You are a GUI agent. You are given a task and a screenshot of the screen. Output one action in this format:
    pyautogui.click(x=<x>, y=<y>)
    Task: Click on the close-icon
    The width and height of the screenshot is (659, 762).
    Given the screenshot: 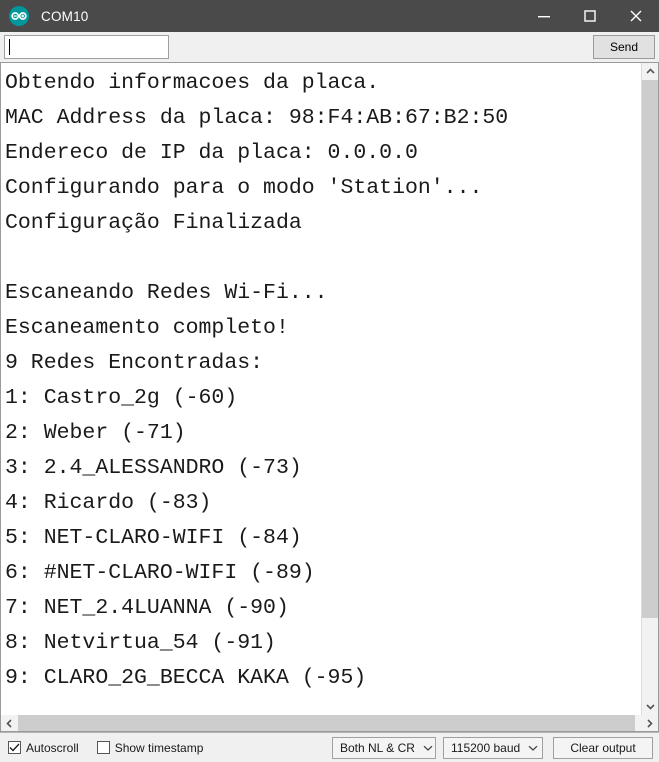 What is the action you would take?
    pyautogui.click(x=636, y=16)
    